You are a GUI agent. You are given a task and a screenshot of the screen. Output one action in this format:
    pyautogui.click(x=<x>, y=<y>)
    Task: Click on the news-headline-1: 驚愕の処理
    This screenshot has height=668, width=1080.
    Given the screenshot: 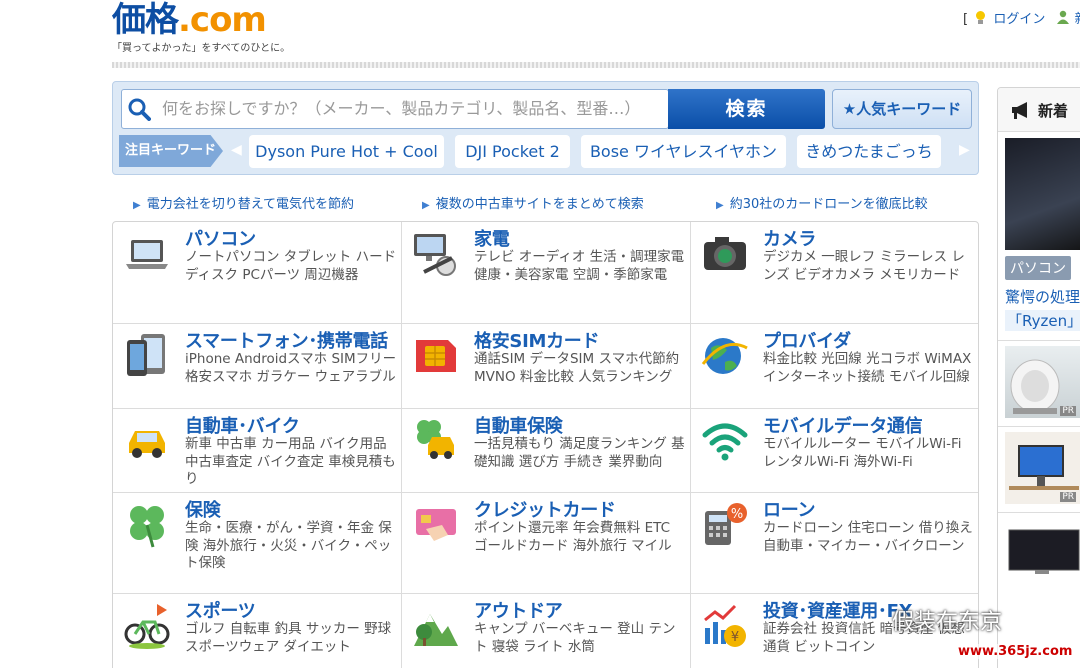 What is the action you would take?
    pyautogui.click(x=1042, y=296)
    